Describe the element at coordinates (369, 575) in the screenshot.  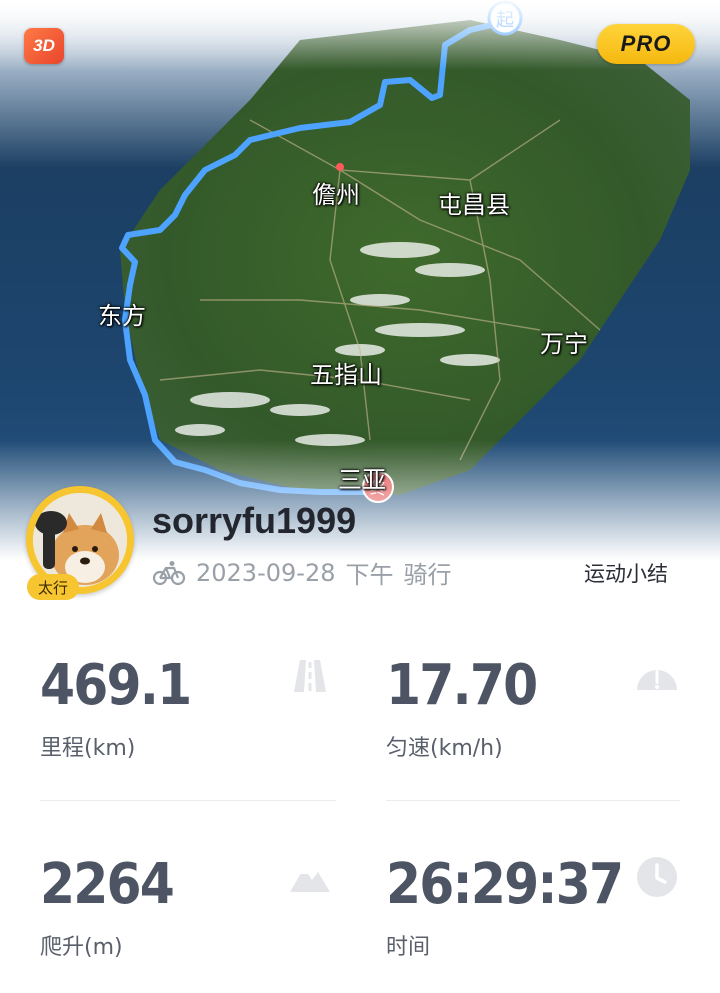
I see `activity-time-of-day: 下午` at that location.